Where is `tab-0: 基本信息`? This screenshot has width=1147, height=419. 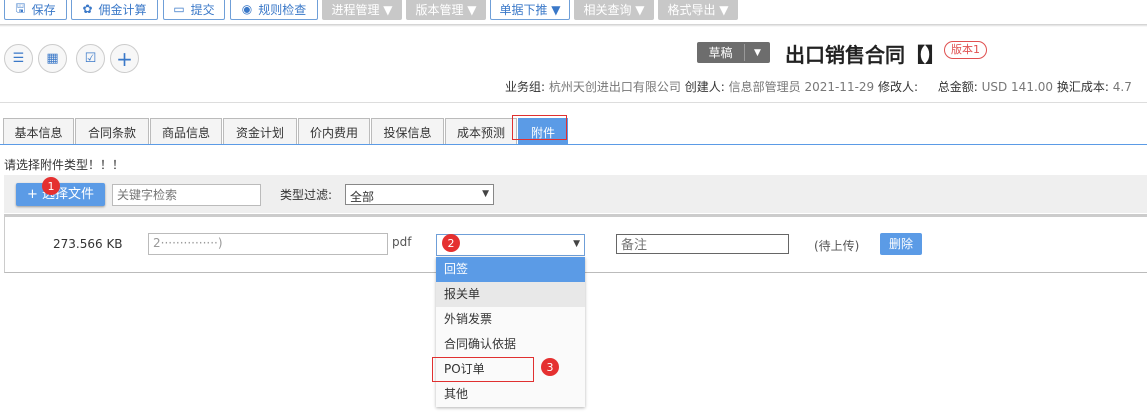 tab-0: 基本信息 is located at coordinates (38, 131).